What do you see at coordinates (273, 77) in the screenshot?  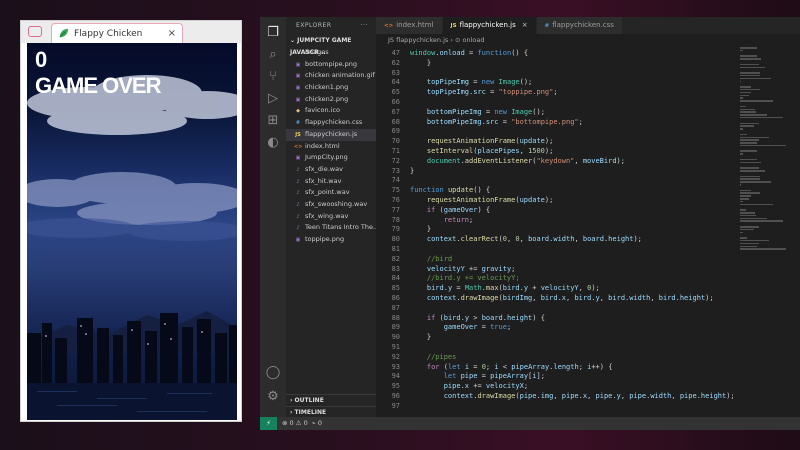 I see `source-control-icon: ⑂` at bounding box center [273, 77].